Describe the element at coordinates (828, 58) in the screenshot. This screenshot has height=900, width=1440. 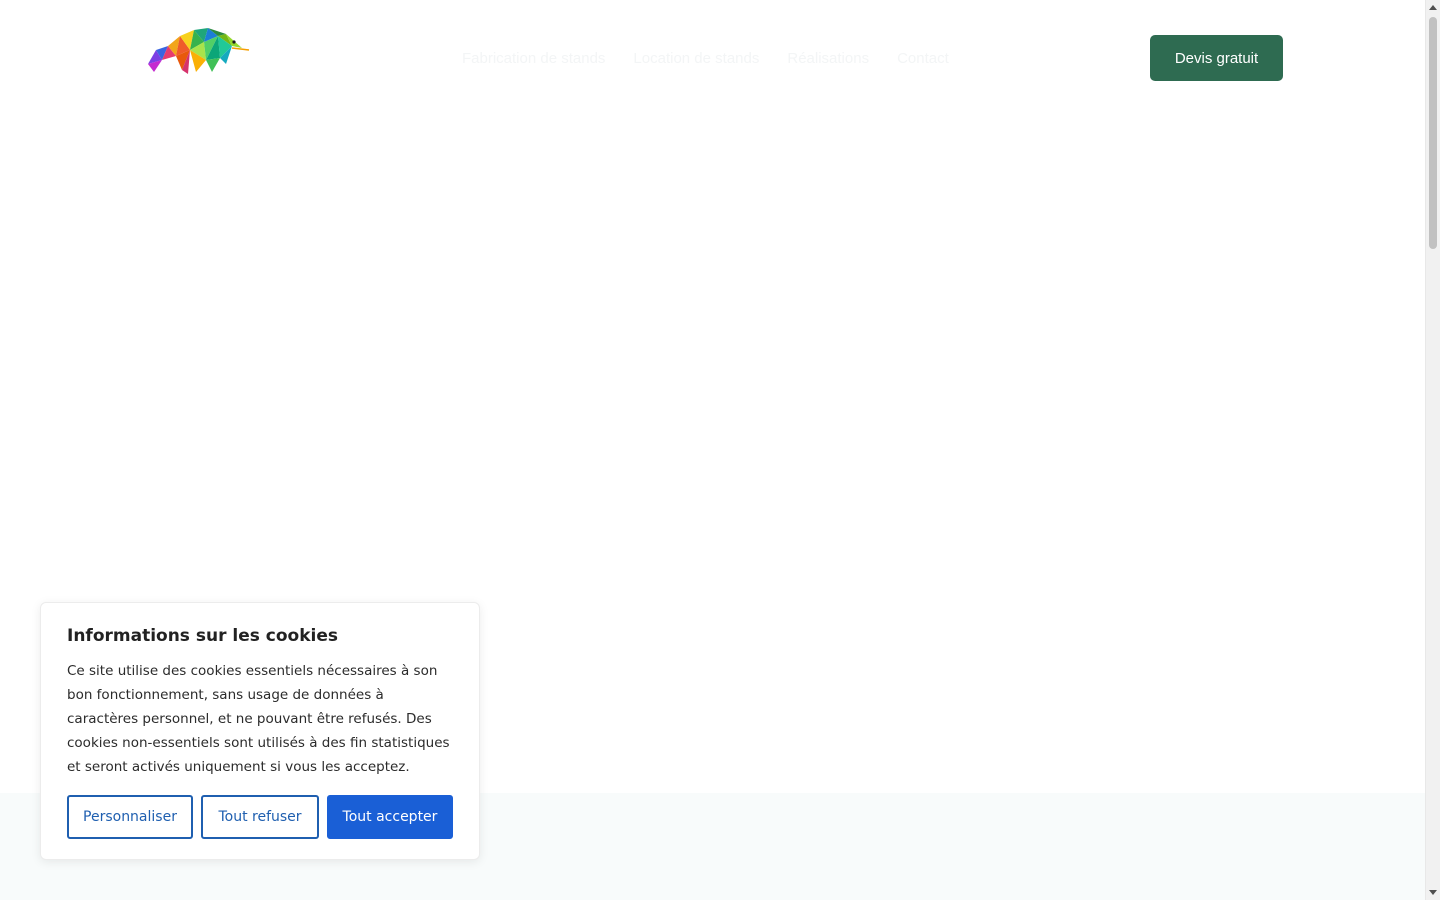
I see `nav-item-realisations: Réalisations` at that location.